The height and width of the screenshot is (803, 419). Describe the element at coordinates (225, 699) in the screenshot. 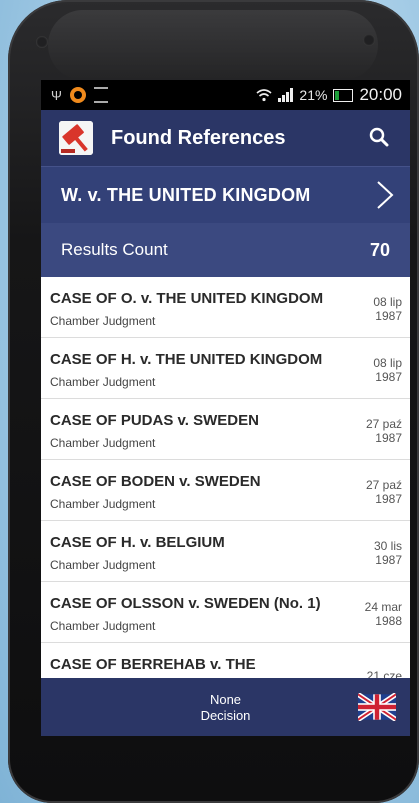

I see `decision-filter-value: None` at that location.